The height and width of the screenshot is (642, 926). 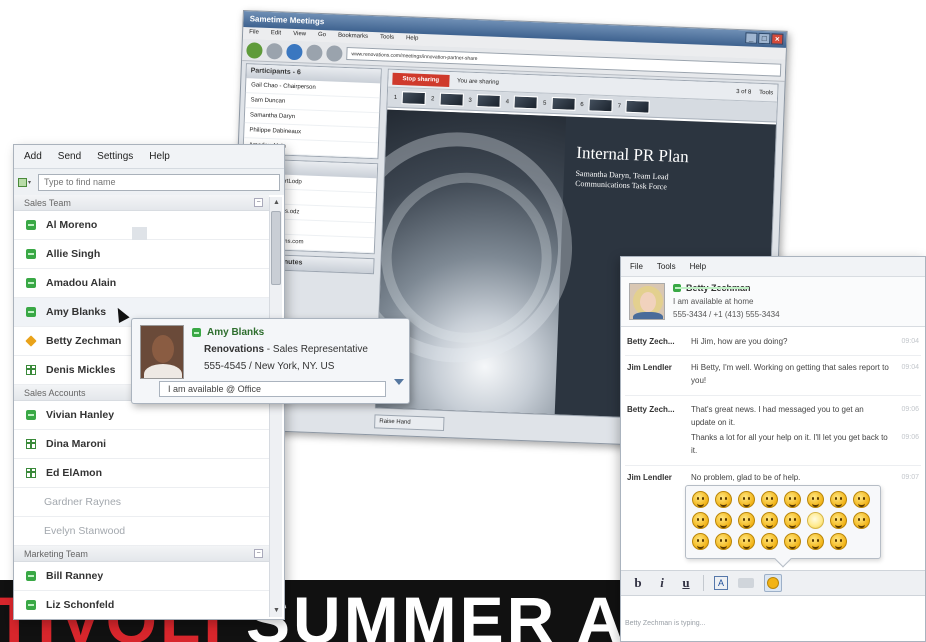 I want to click on status-filter-icon: ▾, so click(x=26, y=182).